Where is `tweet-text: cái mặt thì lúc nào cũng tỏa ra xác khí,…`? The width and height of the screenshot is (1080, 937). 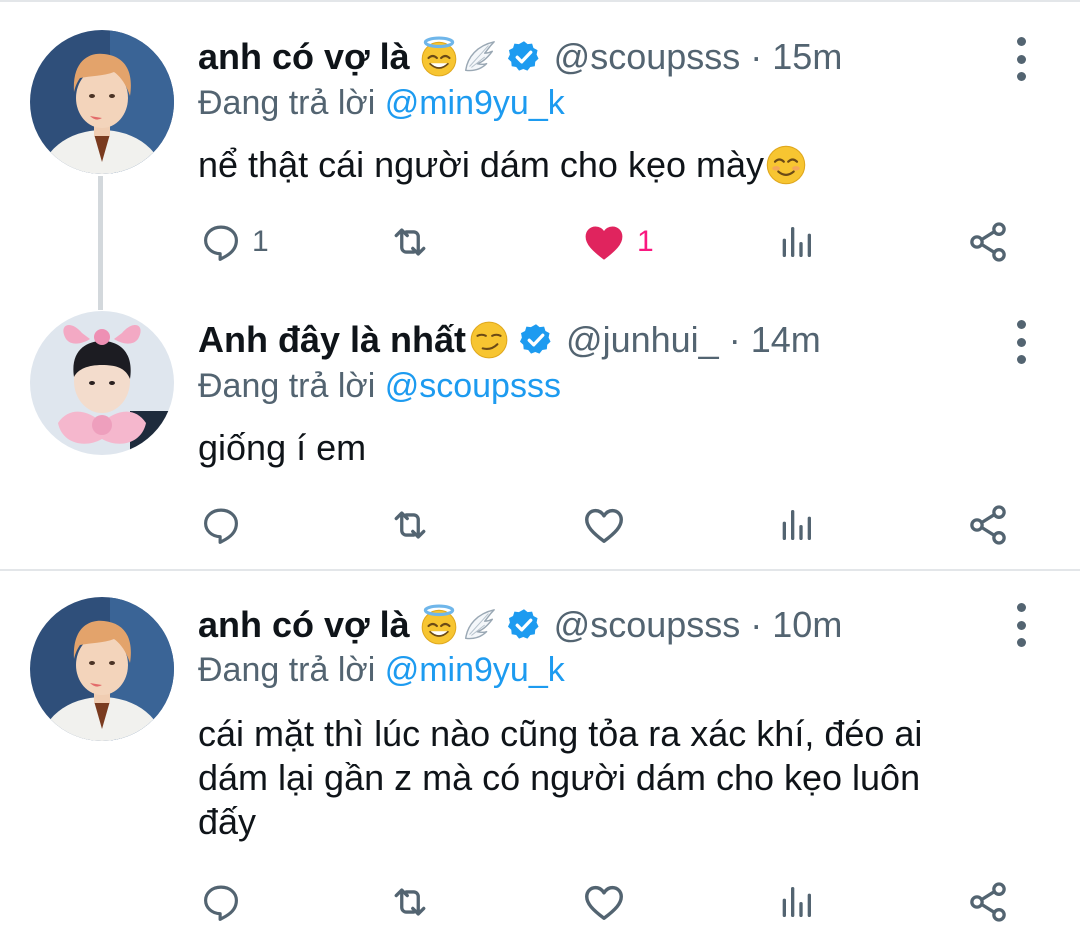
tweet-text: cái mặt thì lúc nào cũng tỏa ra xác khí,… is located at coordinates (618, 778).